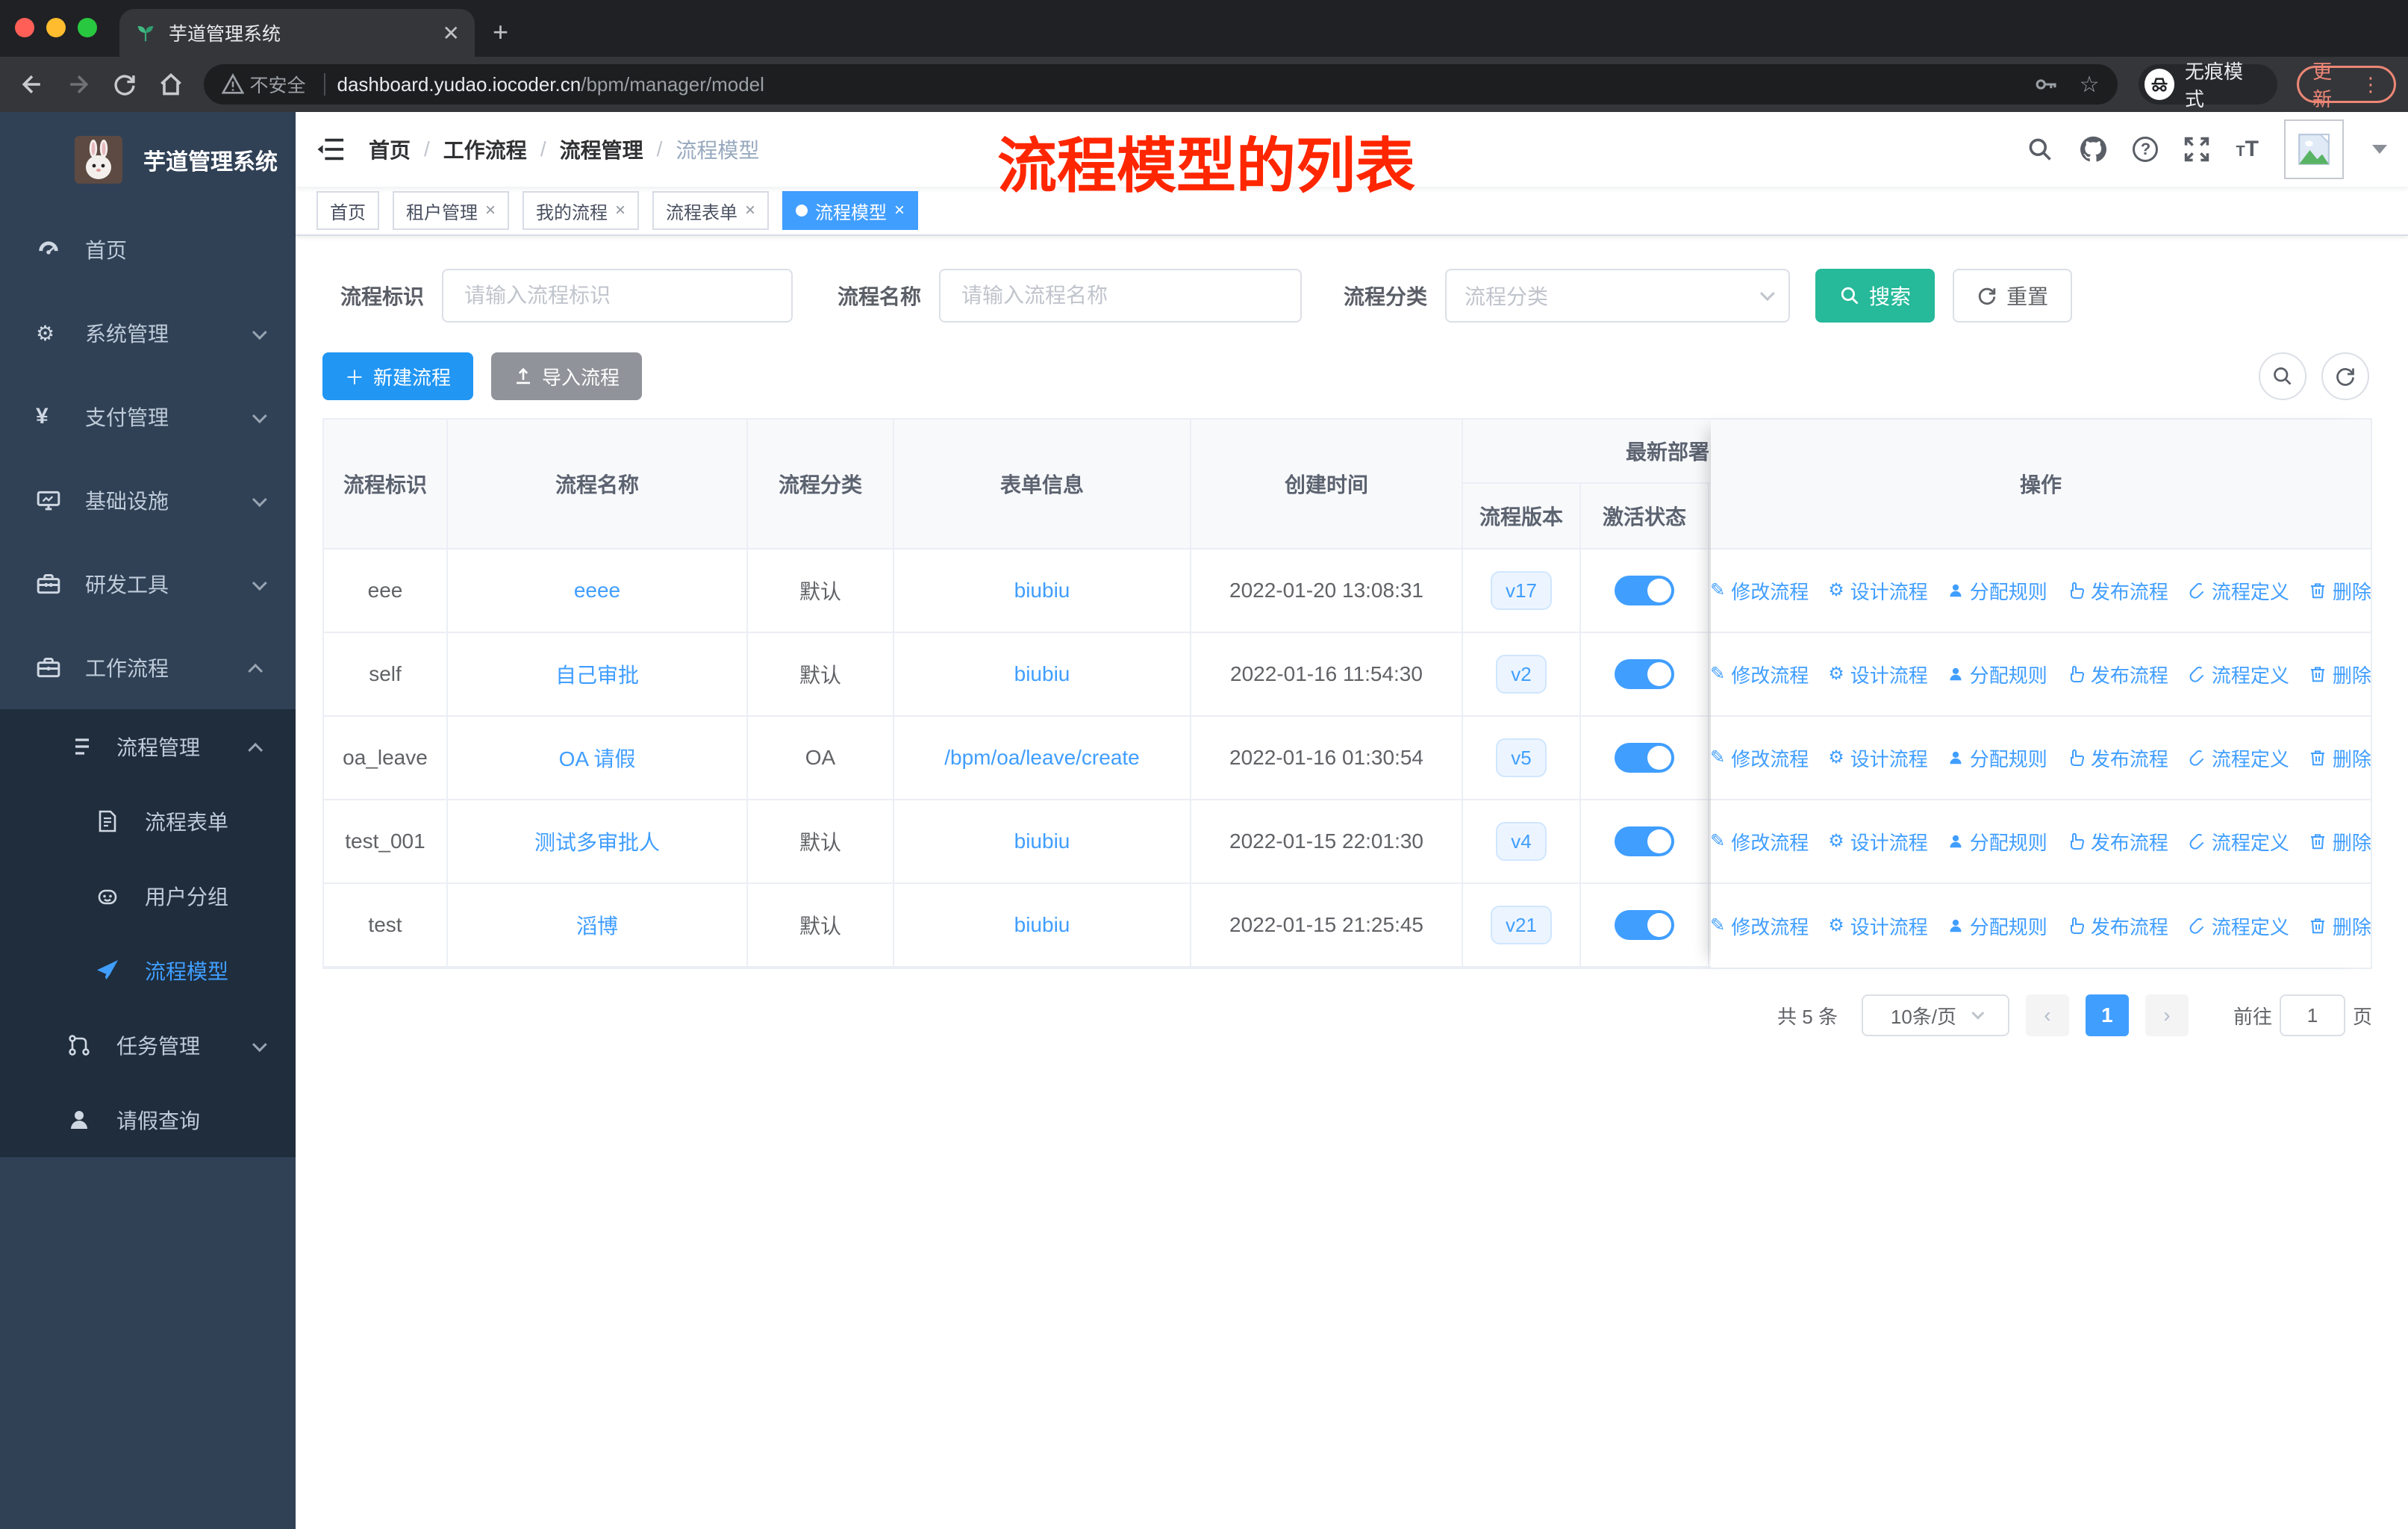 This screenshot has height=1529, width=2408. Describe the element at coordinates (2013, 296) in the screenshot. I see `reset-button: 重置` at that location.